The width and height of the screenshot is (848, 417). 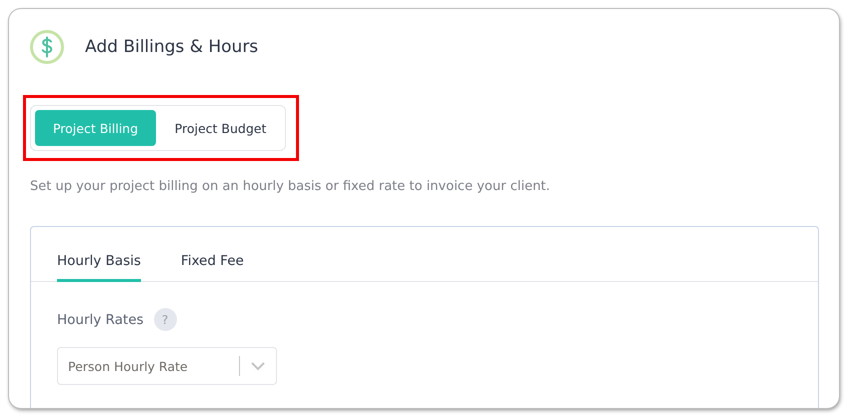 What do you see at coordinates (171, 47) in the screenshot?
I see `dialog-title: Add Billings & Hours` at bounding box center [171, 47].